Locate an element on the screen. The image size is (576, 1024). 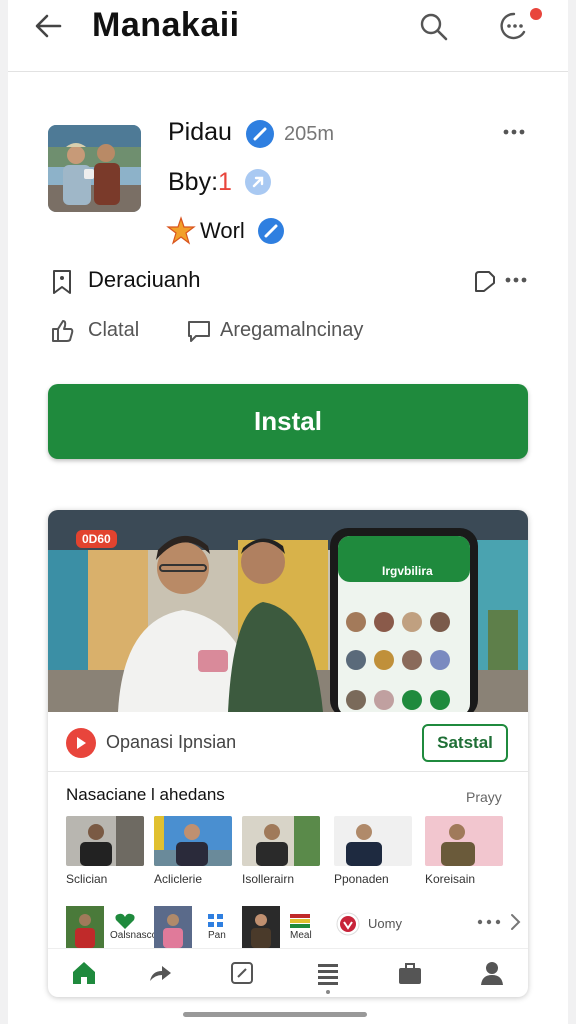
play-icon is located at coordinates (81, 743).